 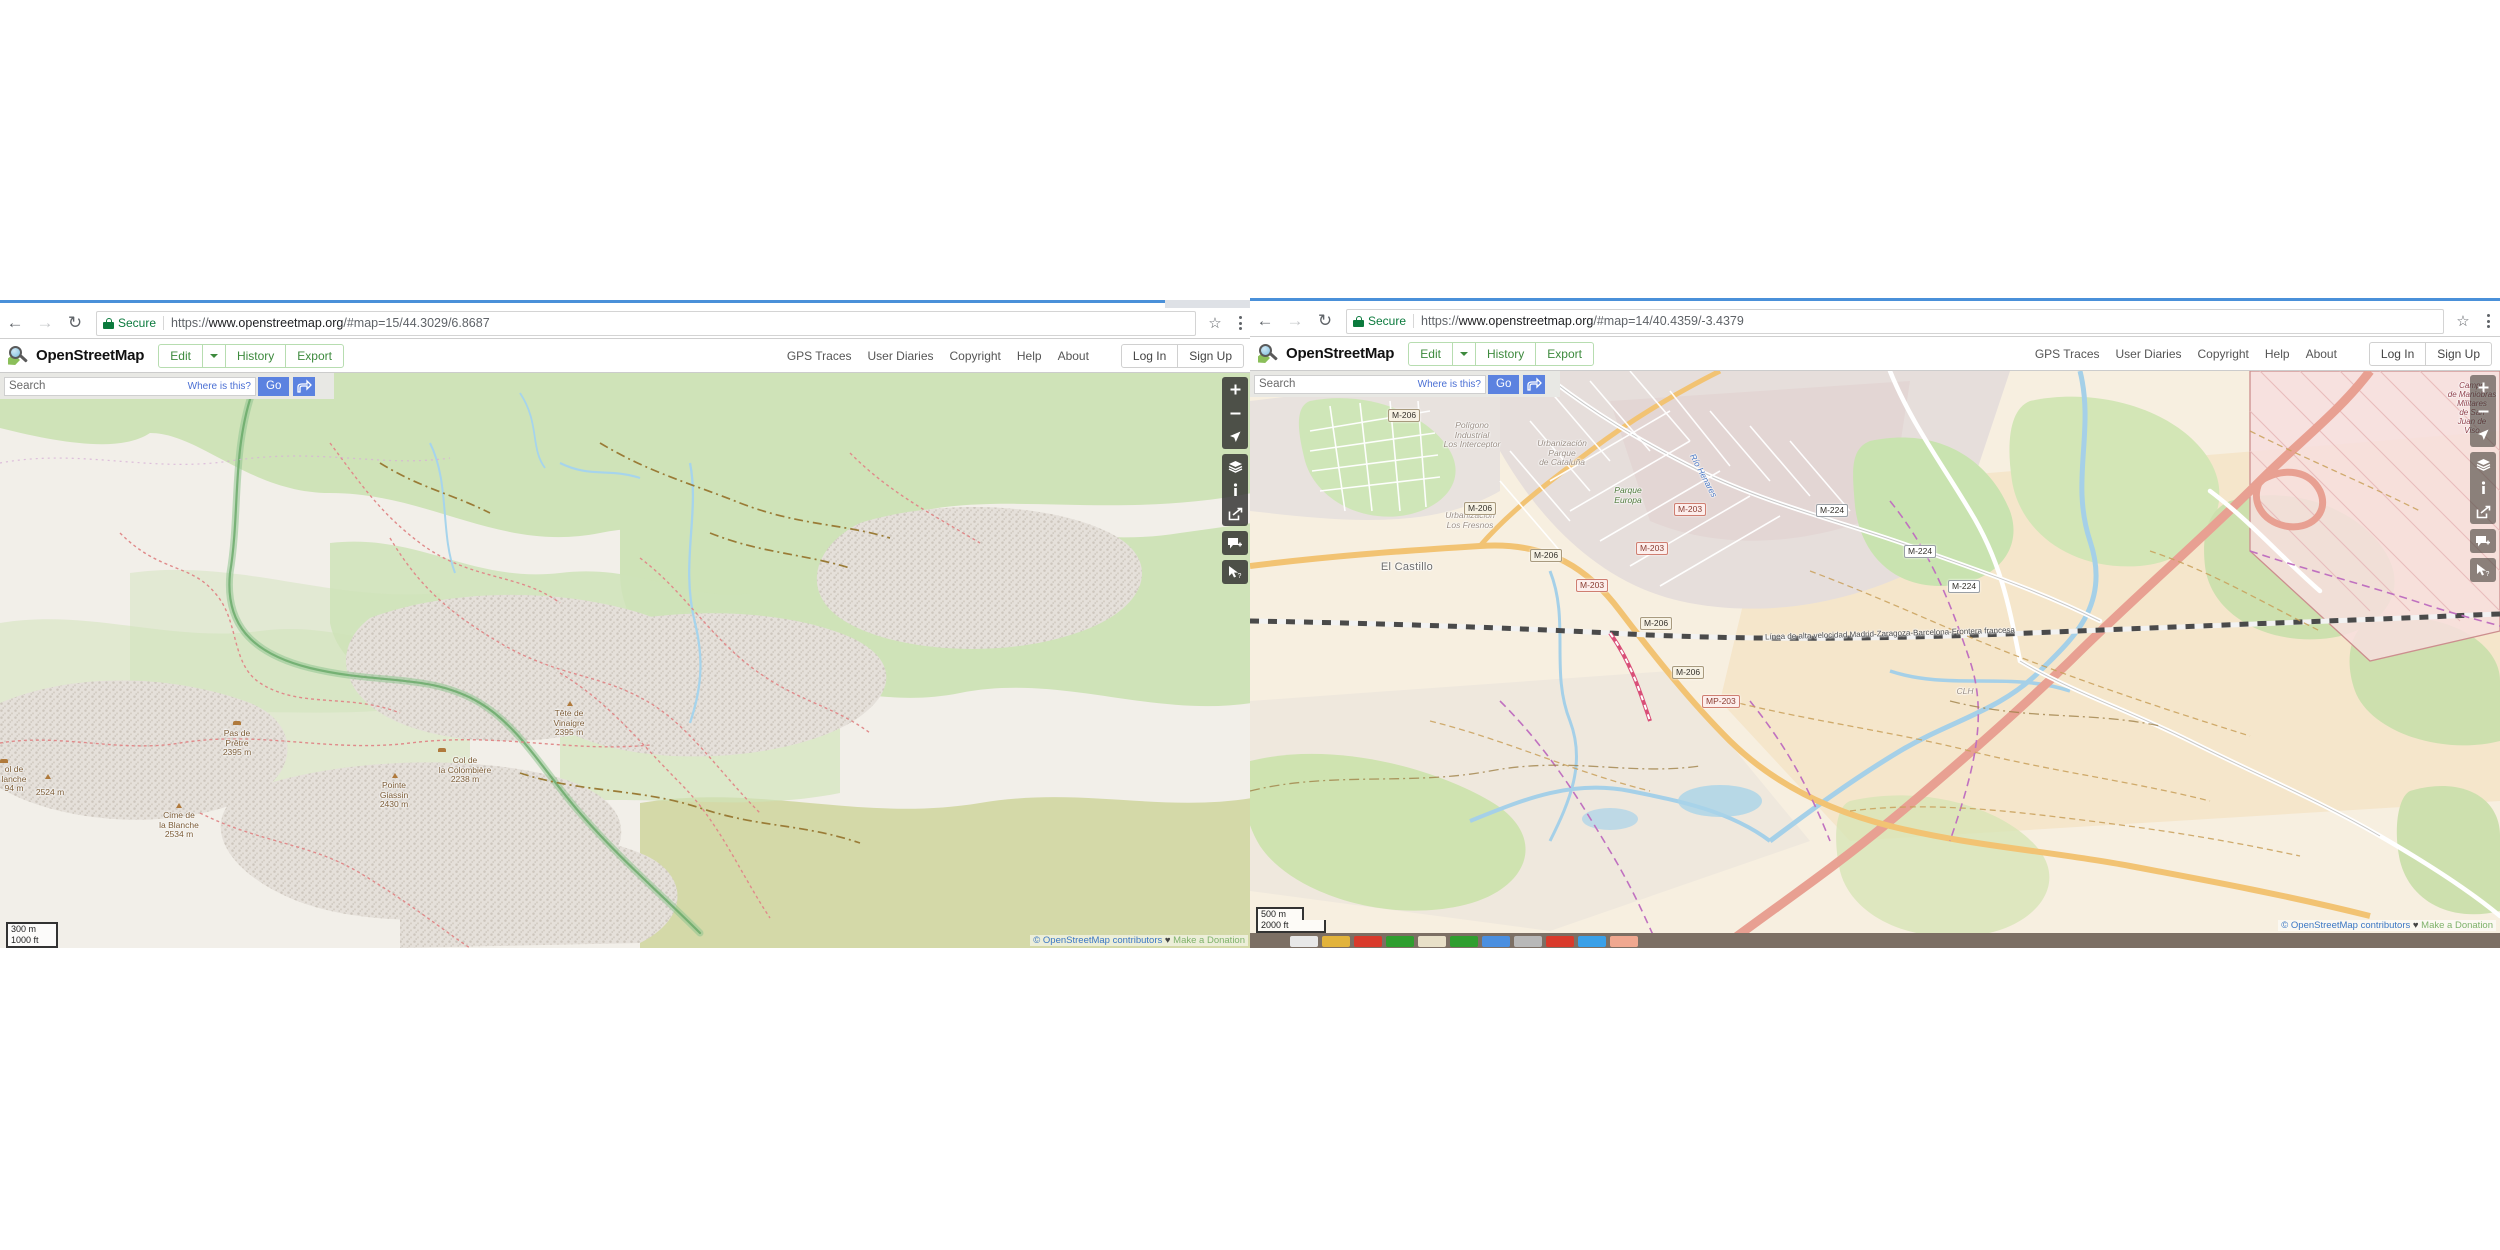 What do you see at coordinates (32, 928) in the screenshot?
I see `scale-metric: 300 m` at bounding box center [32, 928].